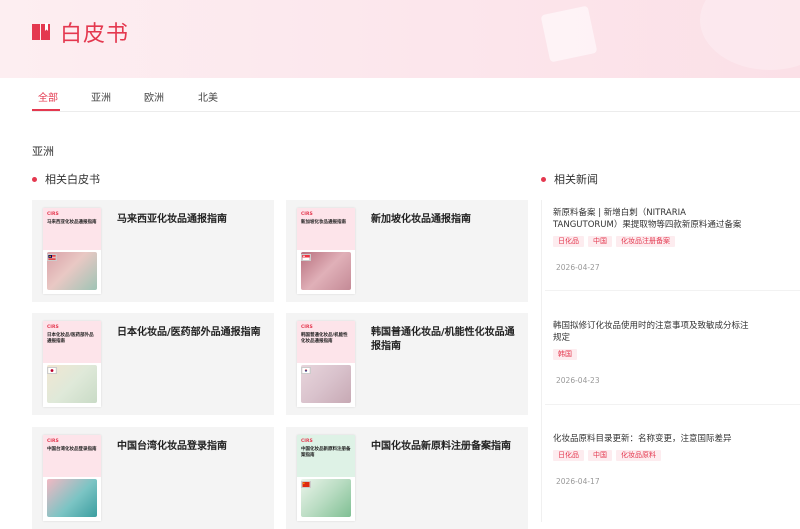  What do you see at coordinates (52, 257) in the screenshot?
I see `malaysia-flag-icon` at bounding box center [52, 257].